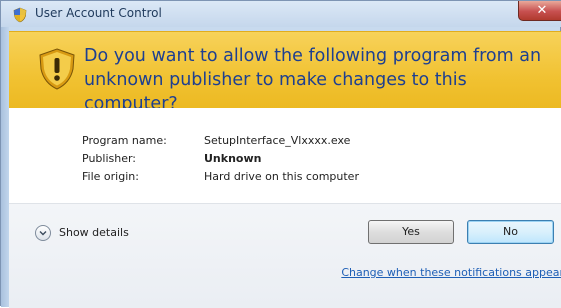 The image size is (561, 308). I want to click on window-title: User Account Control, so click(98, 13).